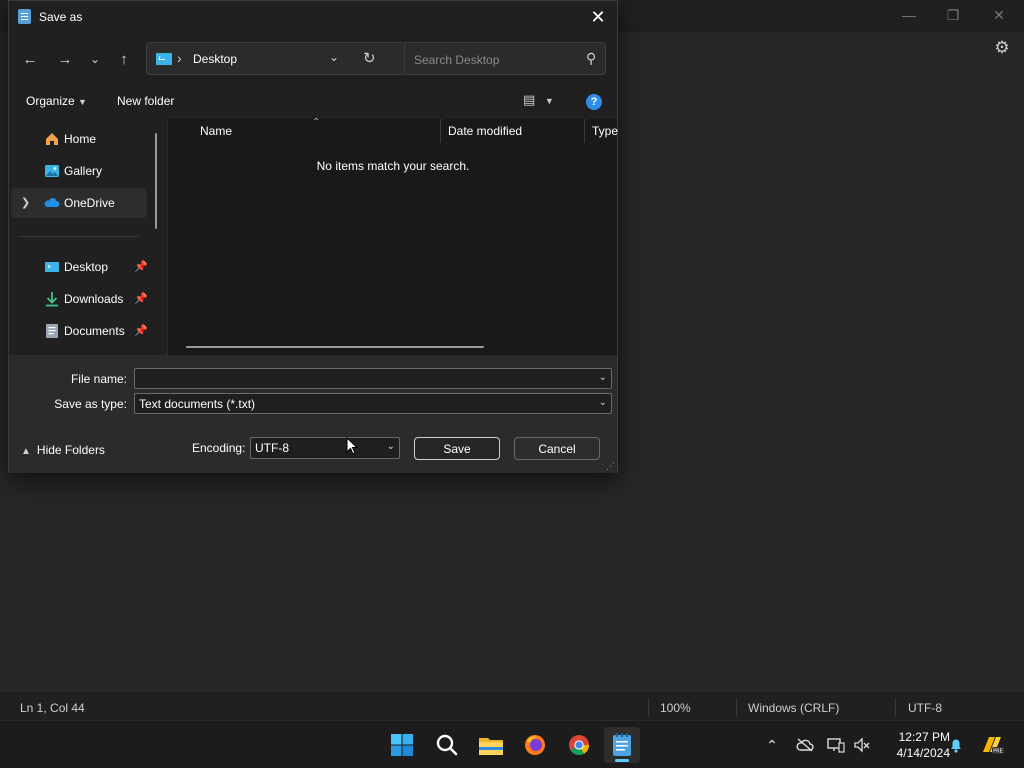  What do you see at coordinates (862, 745) in the screenshot?
I see `volume-muted-icon` at bounding box center [862, 745].